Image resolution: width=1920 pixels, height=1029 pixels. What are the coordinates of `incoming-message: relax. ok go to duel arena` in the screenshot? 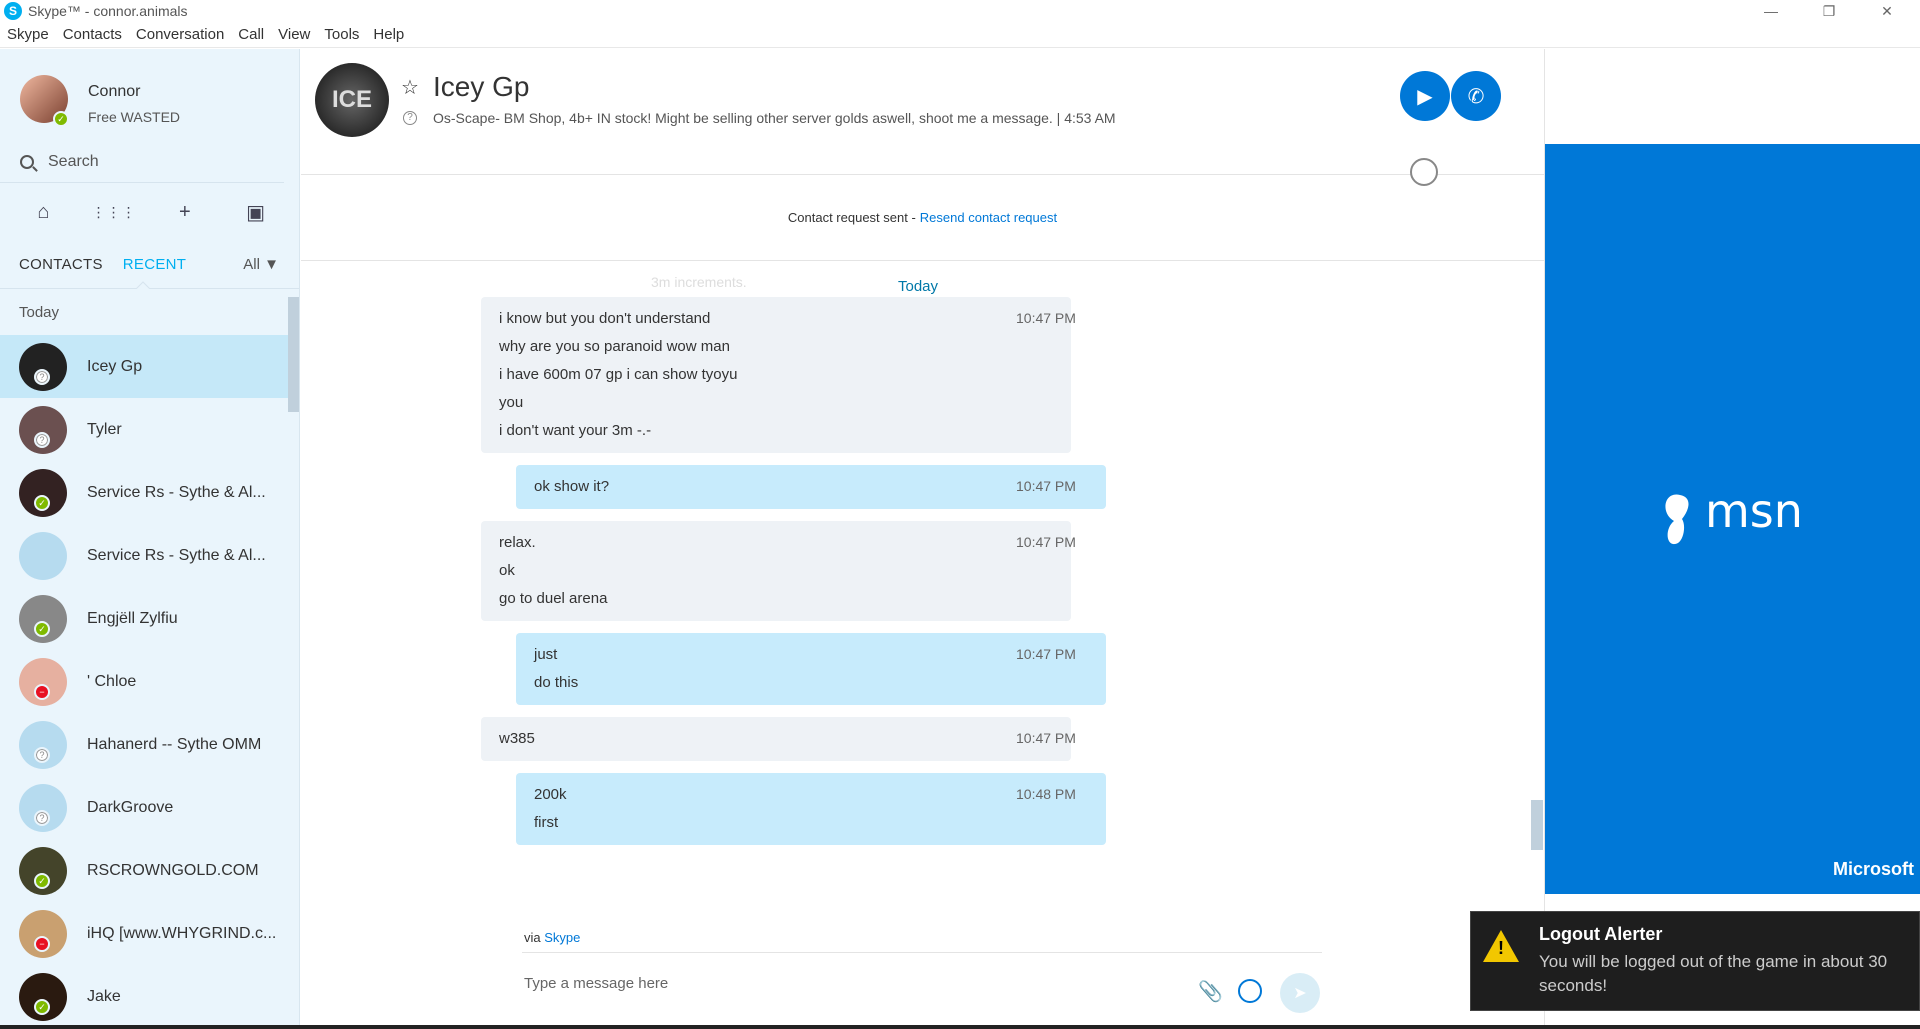 It's located at (776, 571).